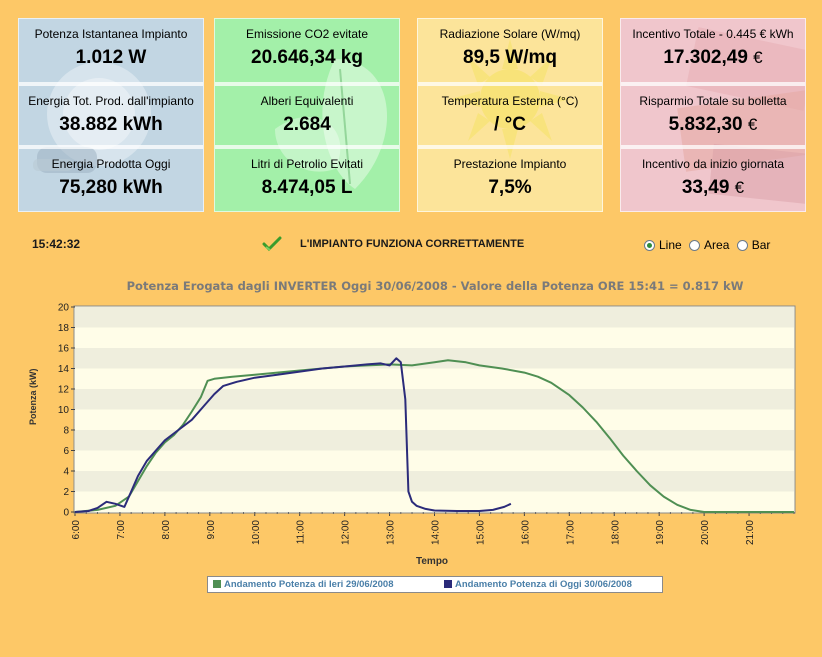  I want to click on temperature-cell: Temperatura Esterna (°C) / °C, so click(510, 117).